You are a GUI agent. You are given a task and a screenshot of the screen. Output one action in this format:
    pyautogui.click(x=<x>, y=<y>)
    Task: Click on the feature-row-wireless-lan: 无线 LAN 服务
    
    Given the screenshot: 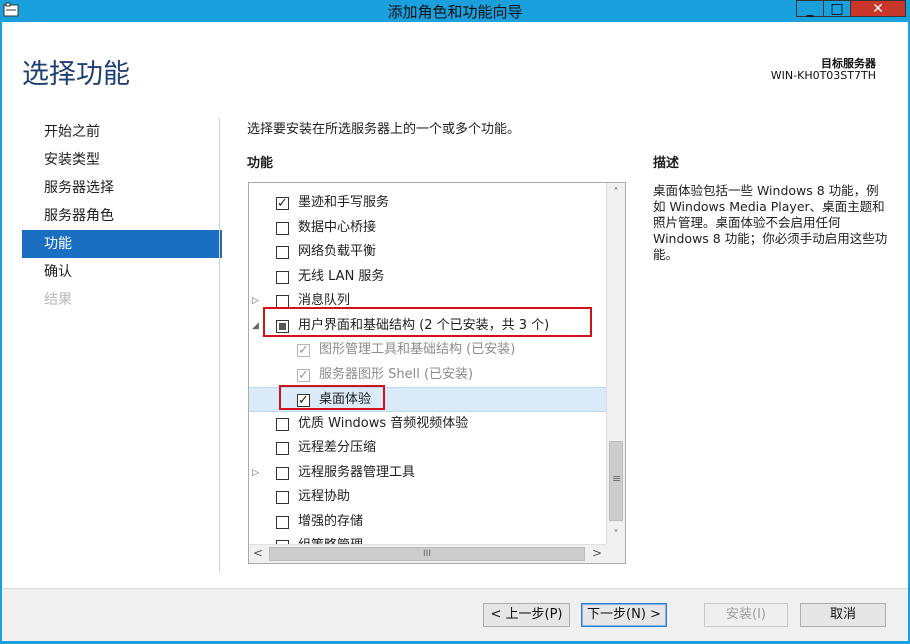 What is the action you would take?
    pyautogui.click(x=427, y=277)
    